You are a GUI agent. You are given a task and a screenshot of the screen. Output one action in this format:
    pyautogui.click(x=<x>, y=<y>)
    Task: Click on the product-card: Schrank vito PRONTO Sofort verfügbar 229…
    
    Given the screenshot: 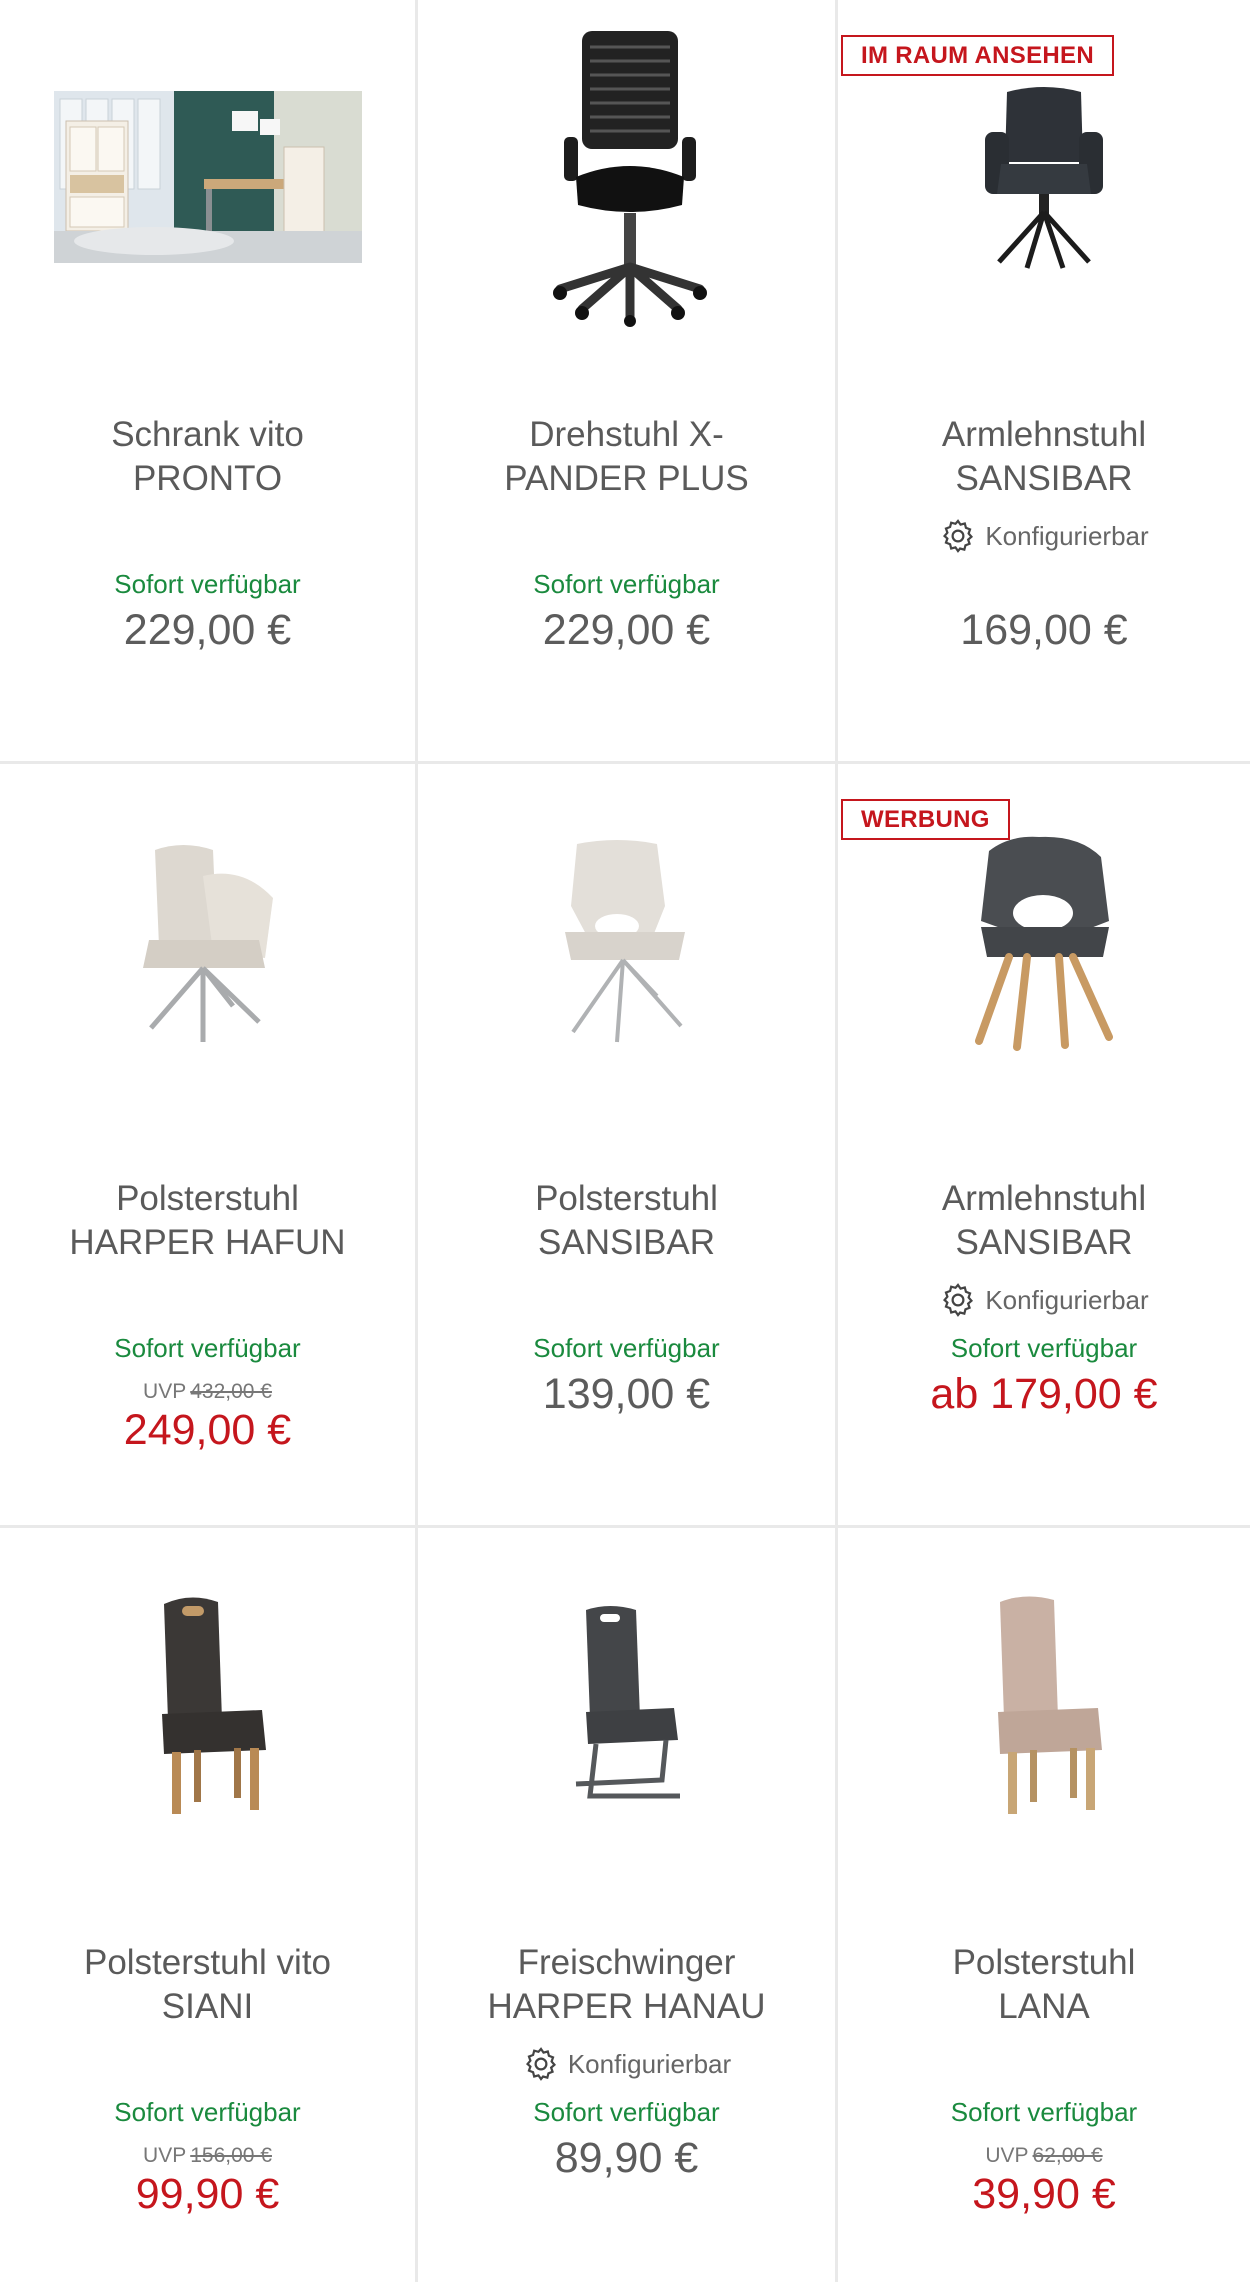 What is the action you would take?
    pyautogui.click(x=209, y=382)
    